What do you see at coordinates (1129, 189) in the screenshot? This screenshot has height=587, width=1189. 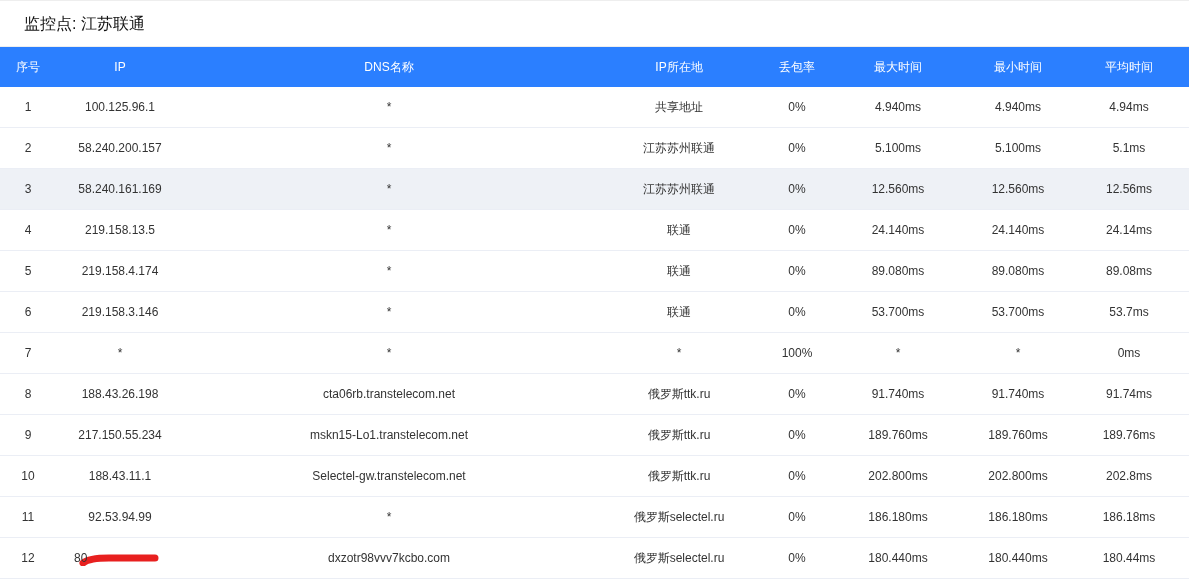 I see `table-cell-text: 12.56ms` at bounding box center [1129, 189].